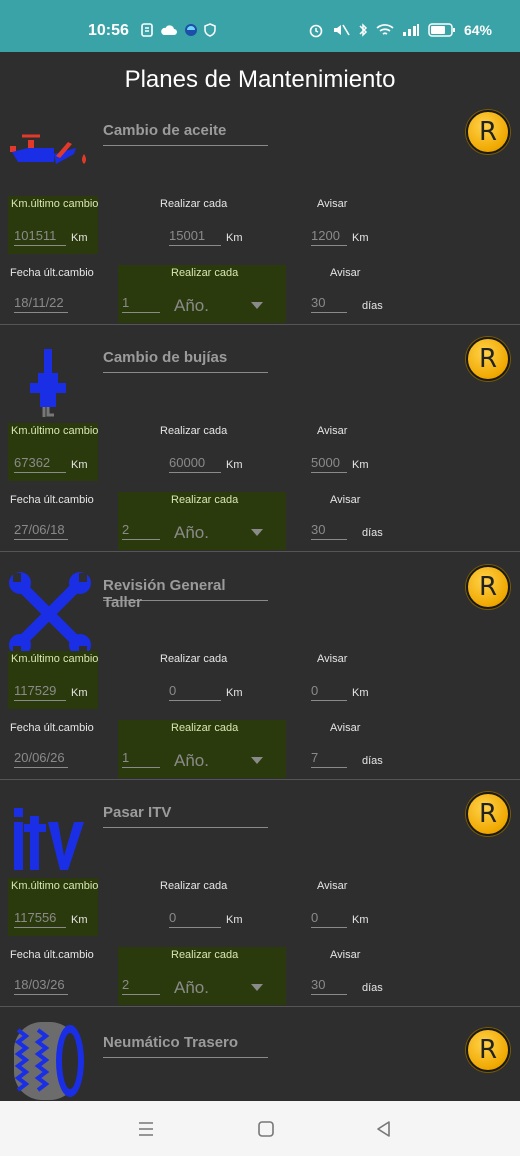 This screenshot has height=1156, width=520. What do you see at coordinates (341, 30) in the screenshot?
I see `mute-icon` at bounding box center [341, 30].